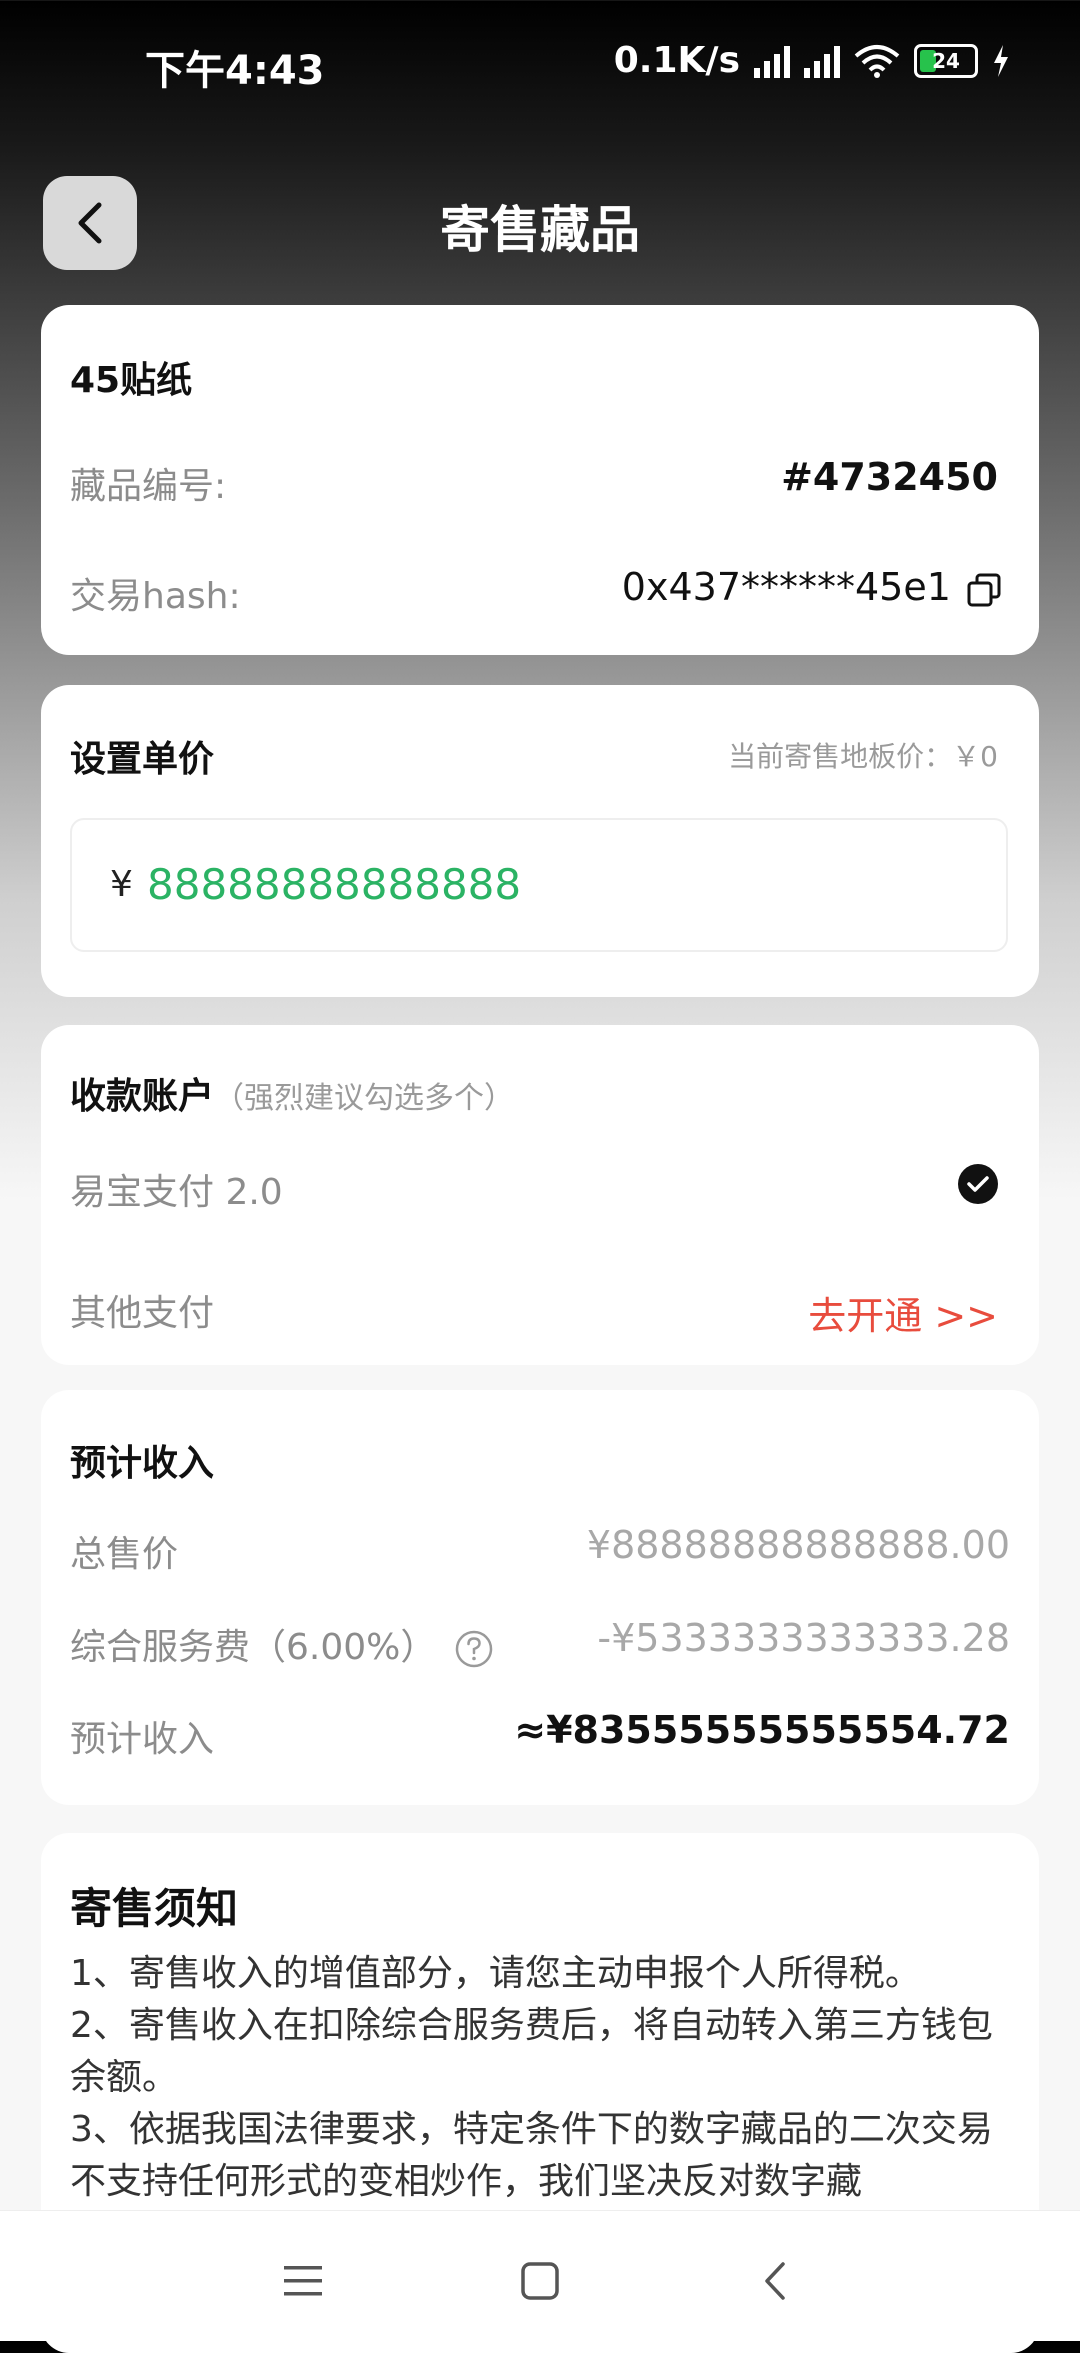 The height and width of the screenshot is (2353, 1080). What do you see at coordinates (142, 1313) in the screenshot?
I see `payment-option-other: 其他支付` at bounding box center [142, 1313].